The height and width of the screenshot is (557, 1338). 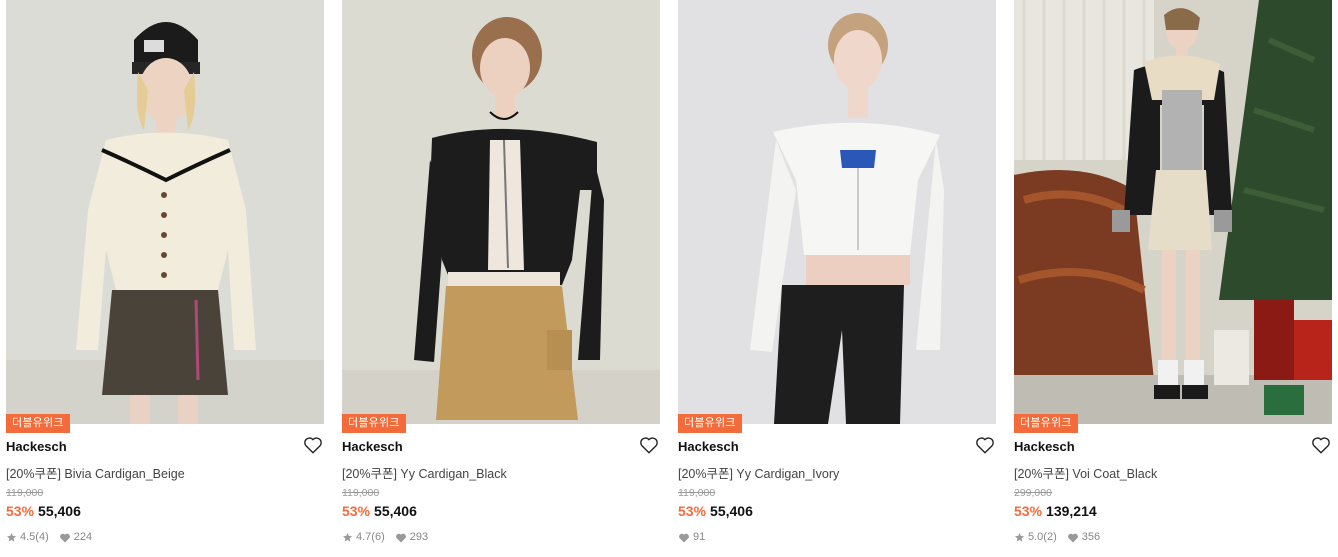 I want to click on price-row: 53% 139,214, so click(x=1055, y=511).